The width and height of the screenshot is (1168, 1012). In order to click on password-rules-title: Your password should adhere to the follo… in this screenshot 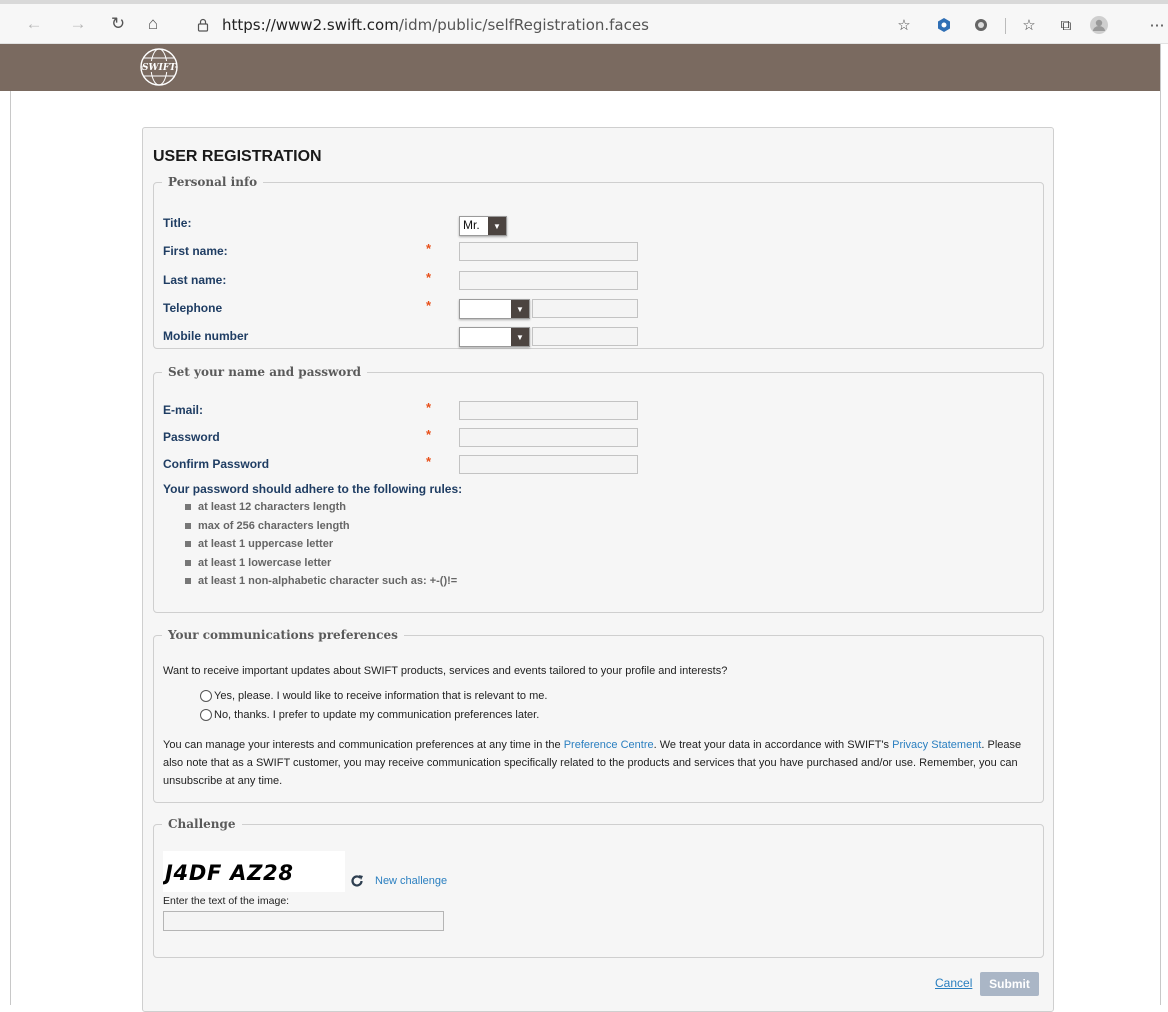, I will do `click(313, 489)`.